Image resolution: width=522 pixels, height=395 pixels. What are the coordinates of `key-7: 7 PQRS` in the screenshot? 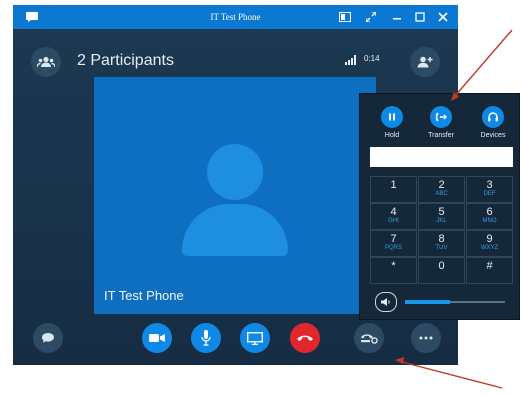 It's located at (393, 243).